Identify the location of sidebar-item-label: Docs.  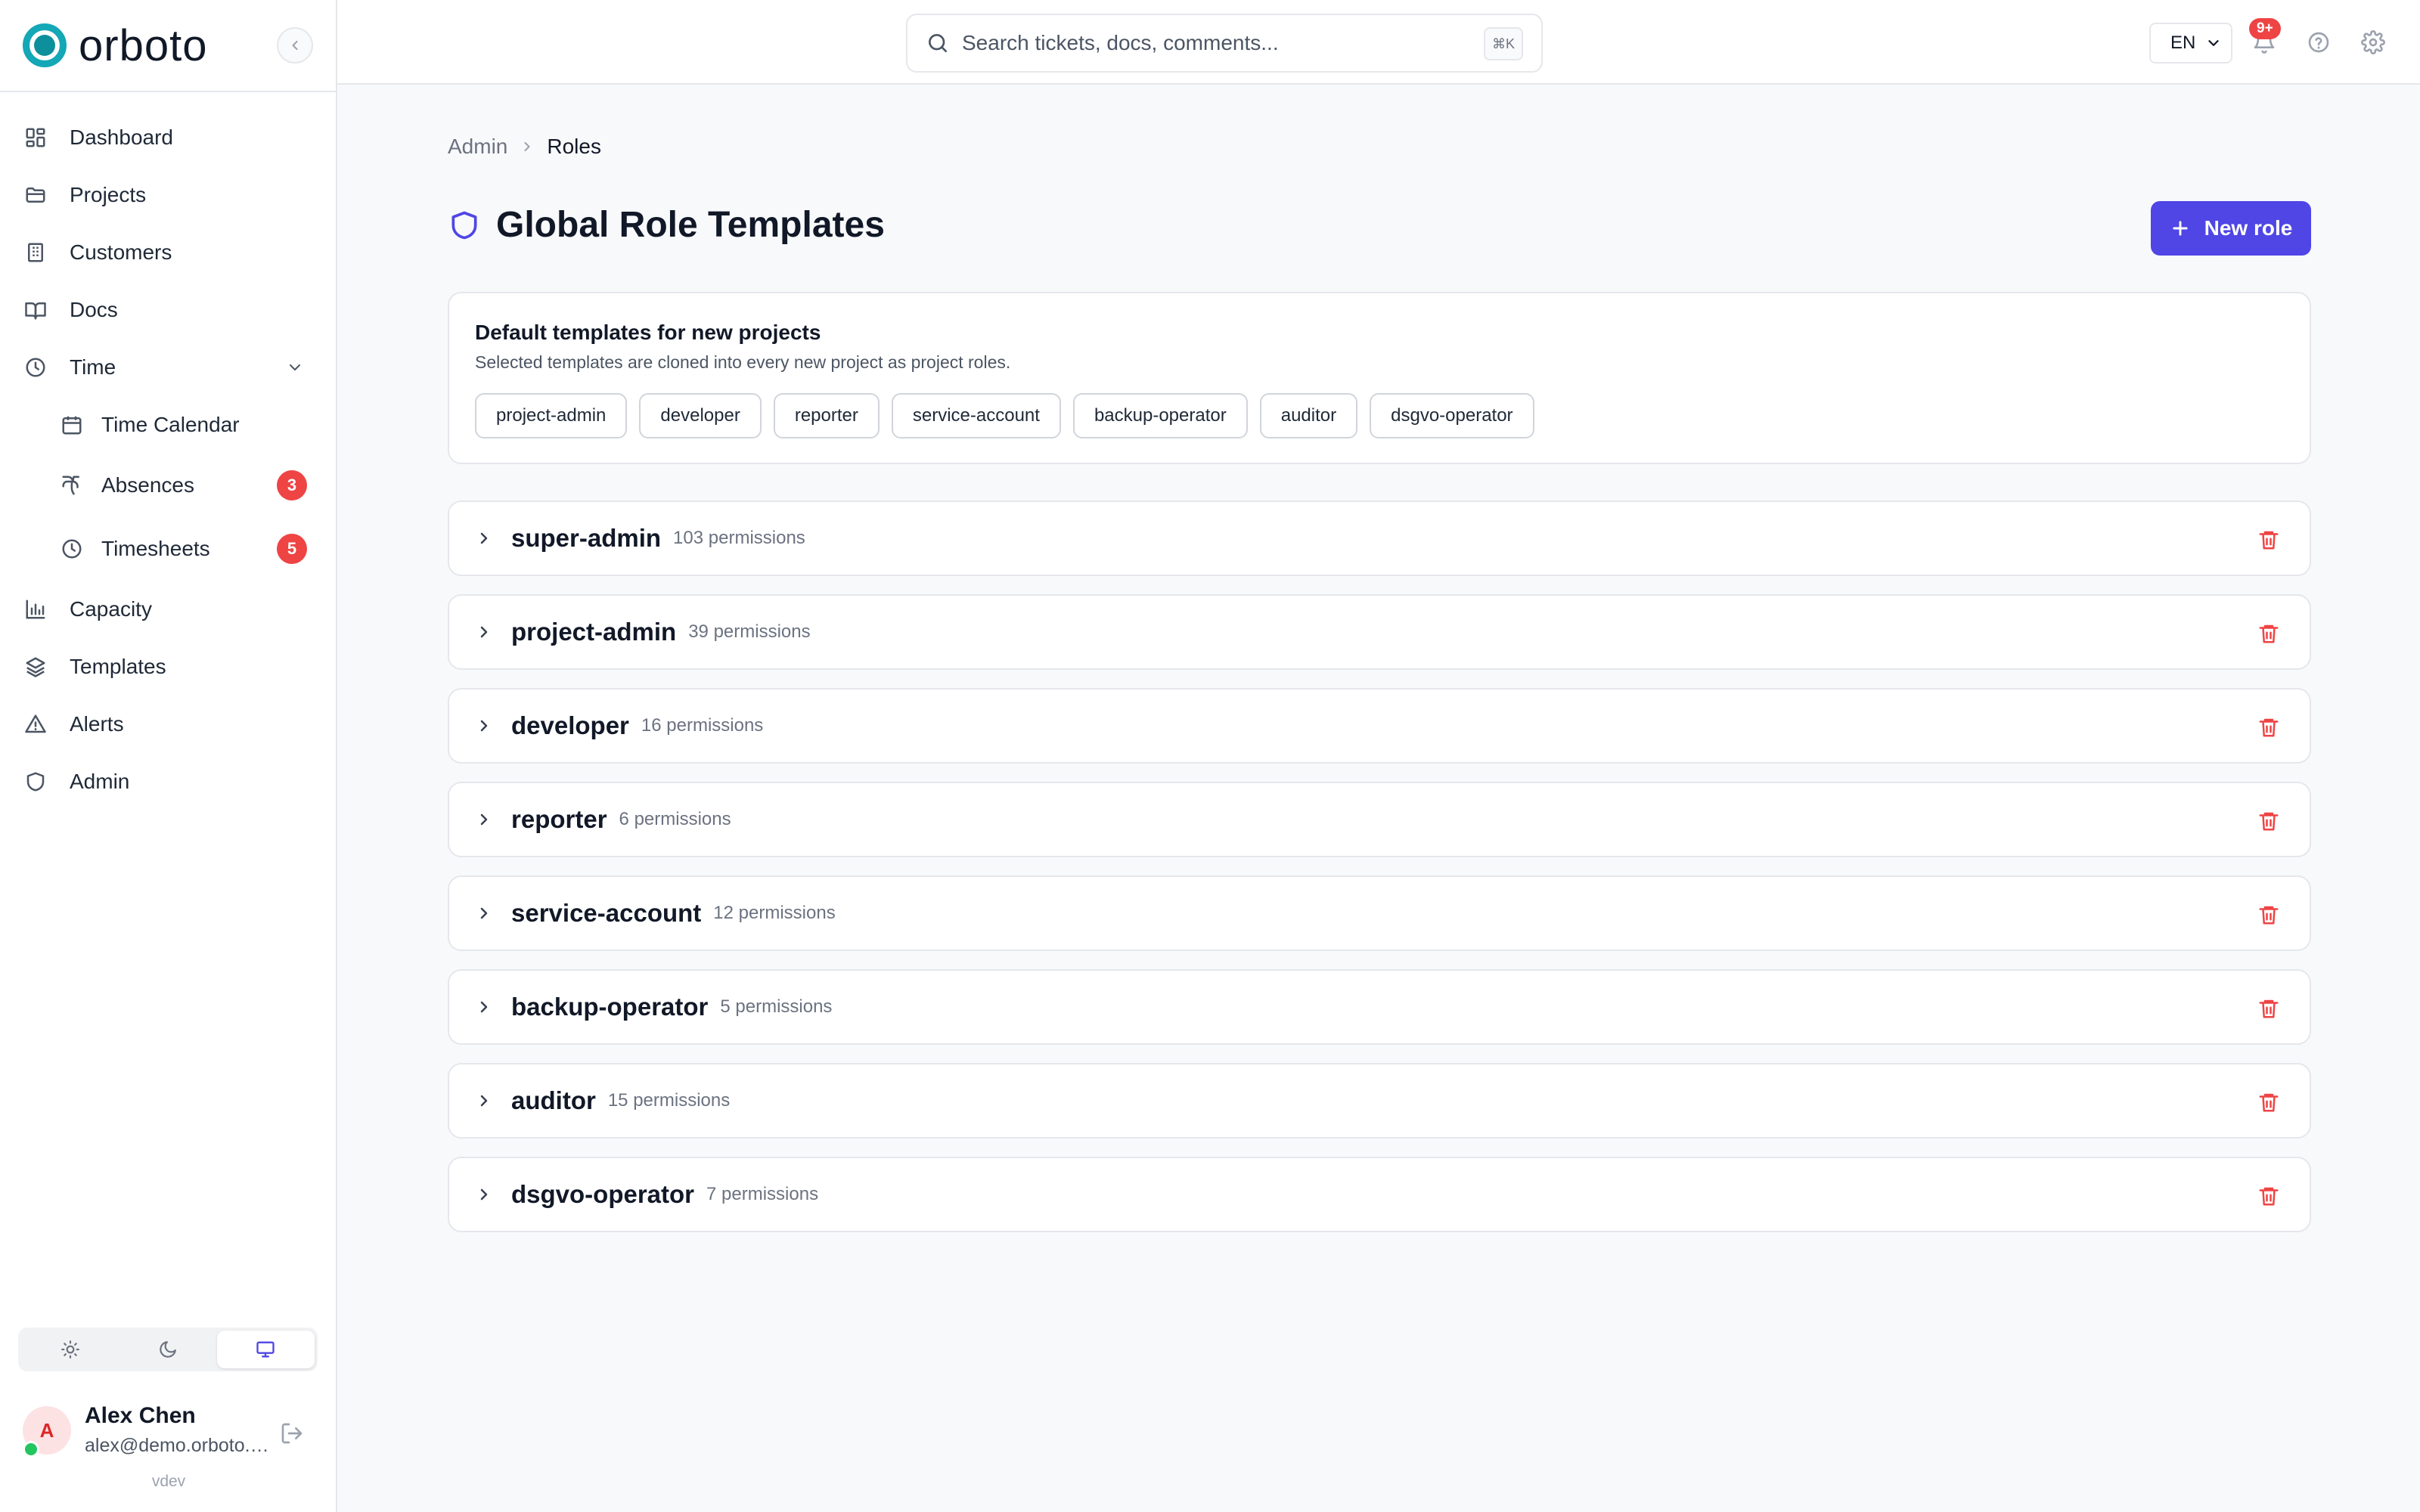
(94, 309).